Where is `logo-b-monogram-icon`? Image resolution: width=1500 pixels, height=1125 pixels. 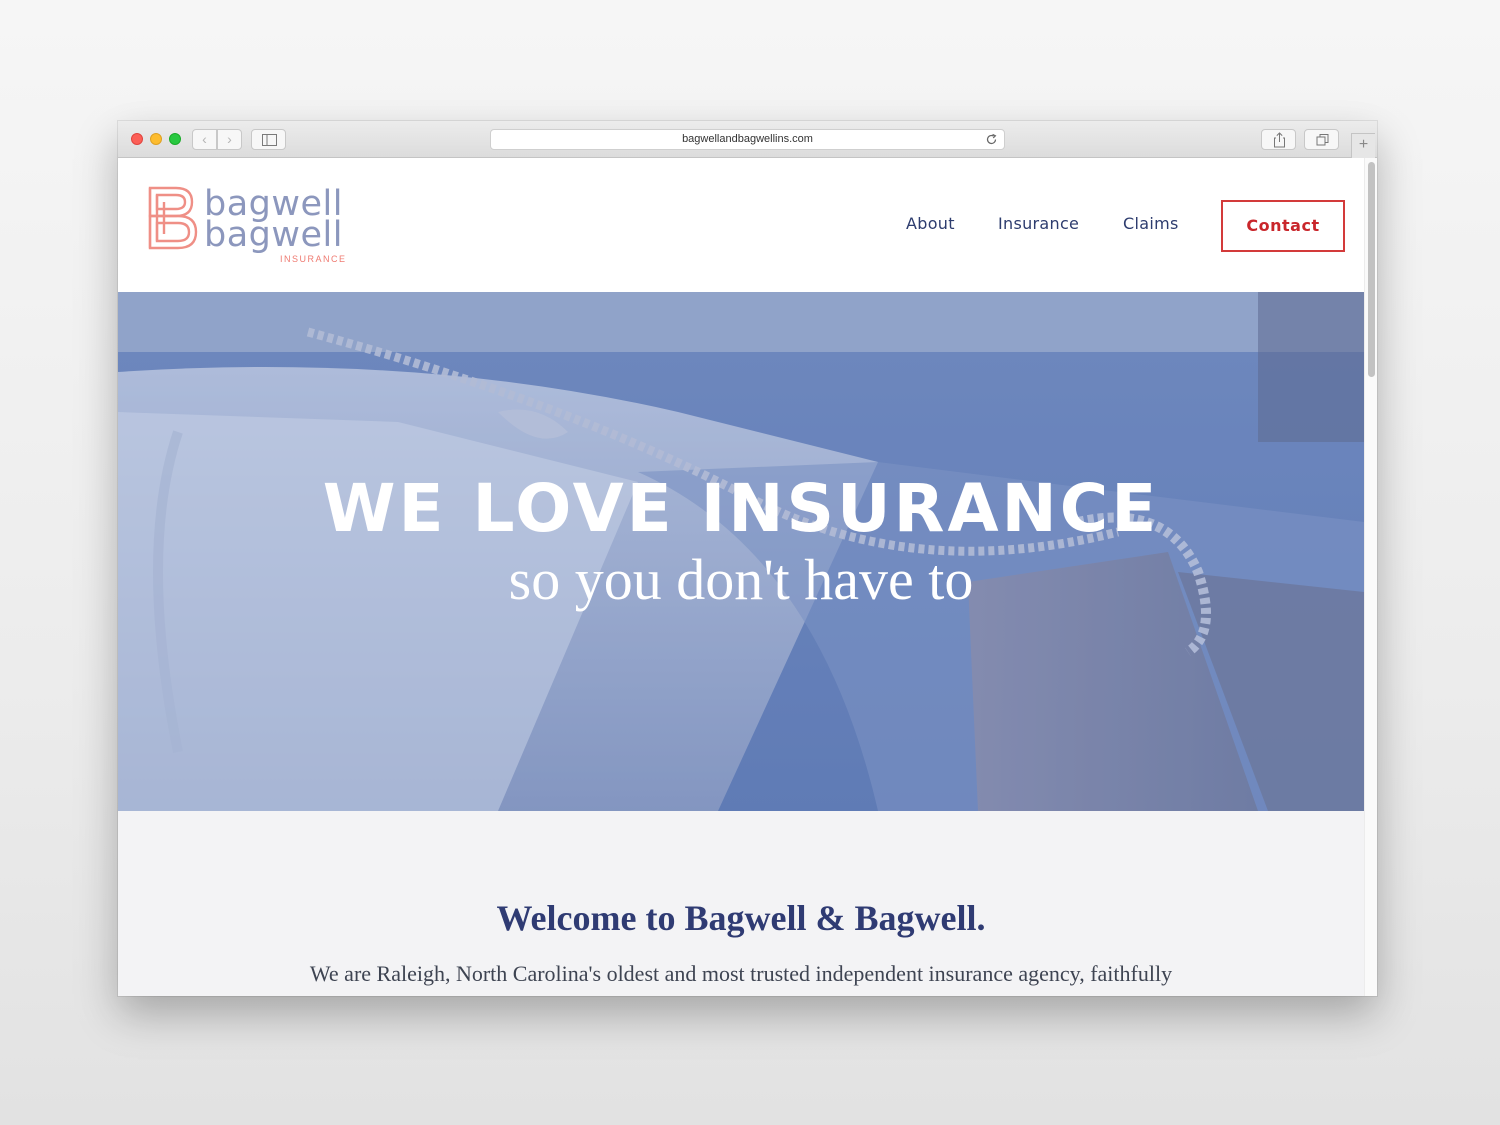 logo-b-monogram-icon is located at coordinates (173, 218).